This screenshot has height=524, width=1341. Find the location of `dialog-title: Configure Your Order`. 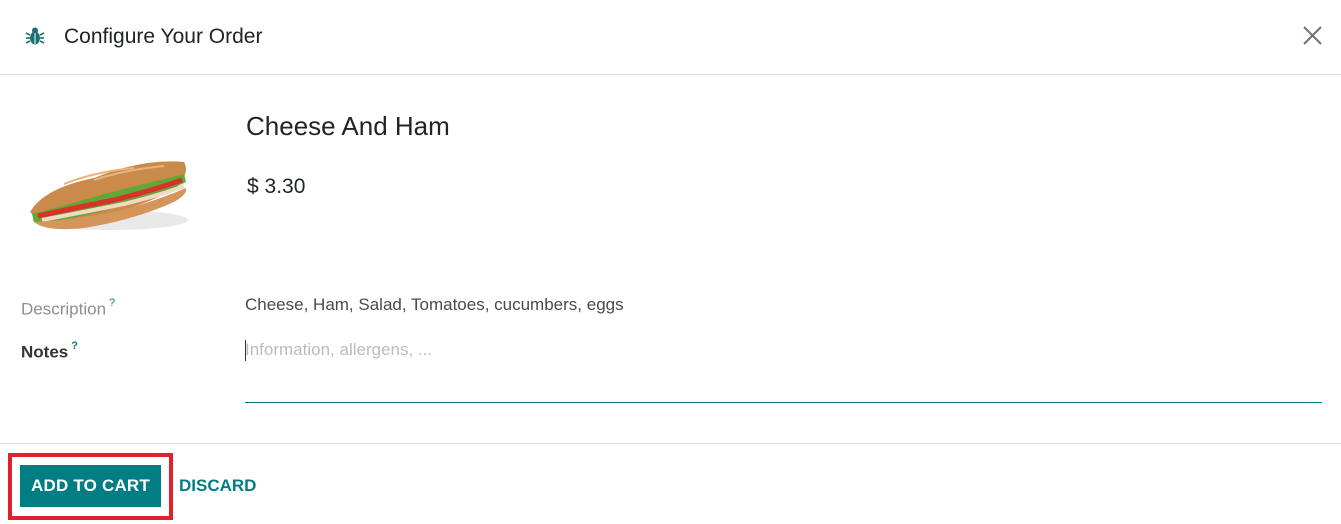

dialog-title: Configure Your Order is located at coordinates (163, 36).